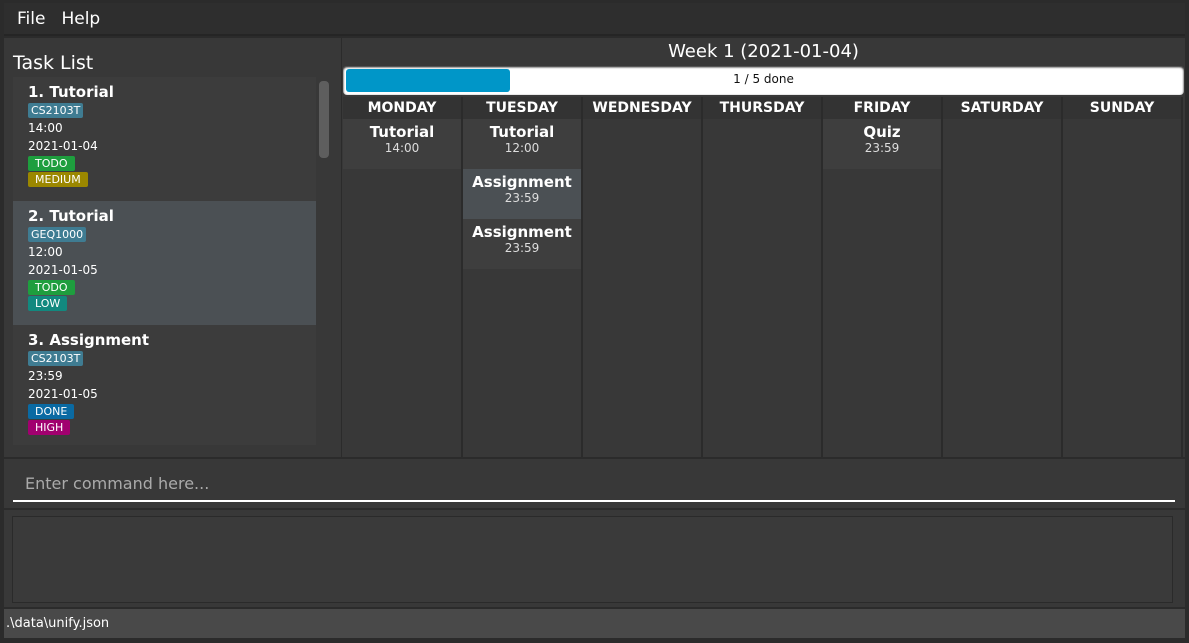 The height and width of the screenshot is (643, 1189). I want to click on day-header: TUESDAY, so click(522, 108).